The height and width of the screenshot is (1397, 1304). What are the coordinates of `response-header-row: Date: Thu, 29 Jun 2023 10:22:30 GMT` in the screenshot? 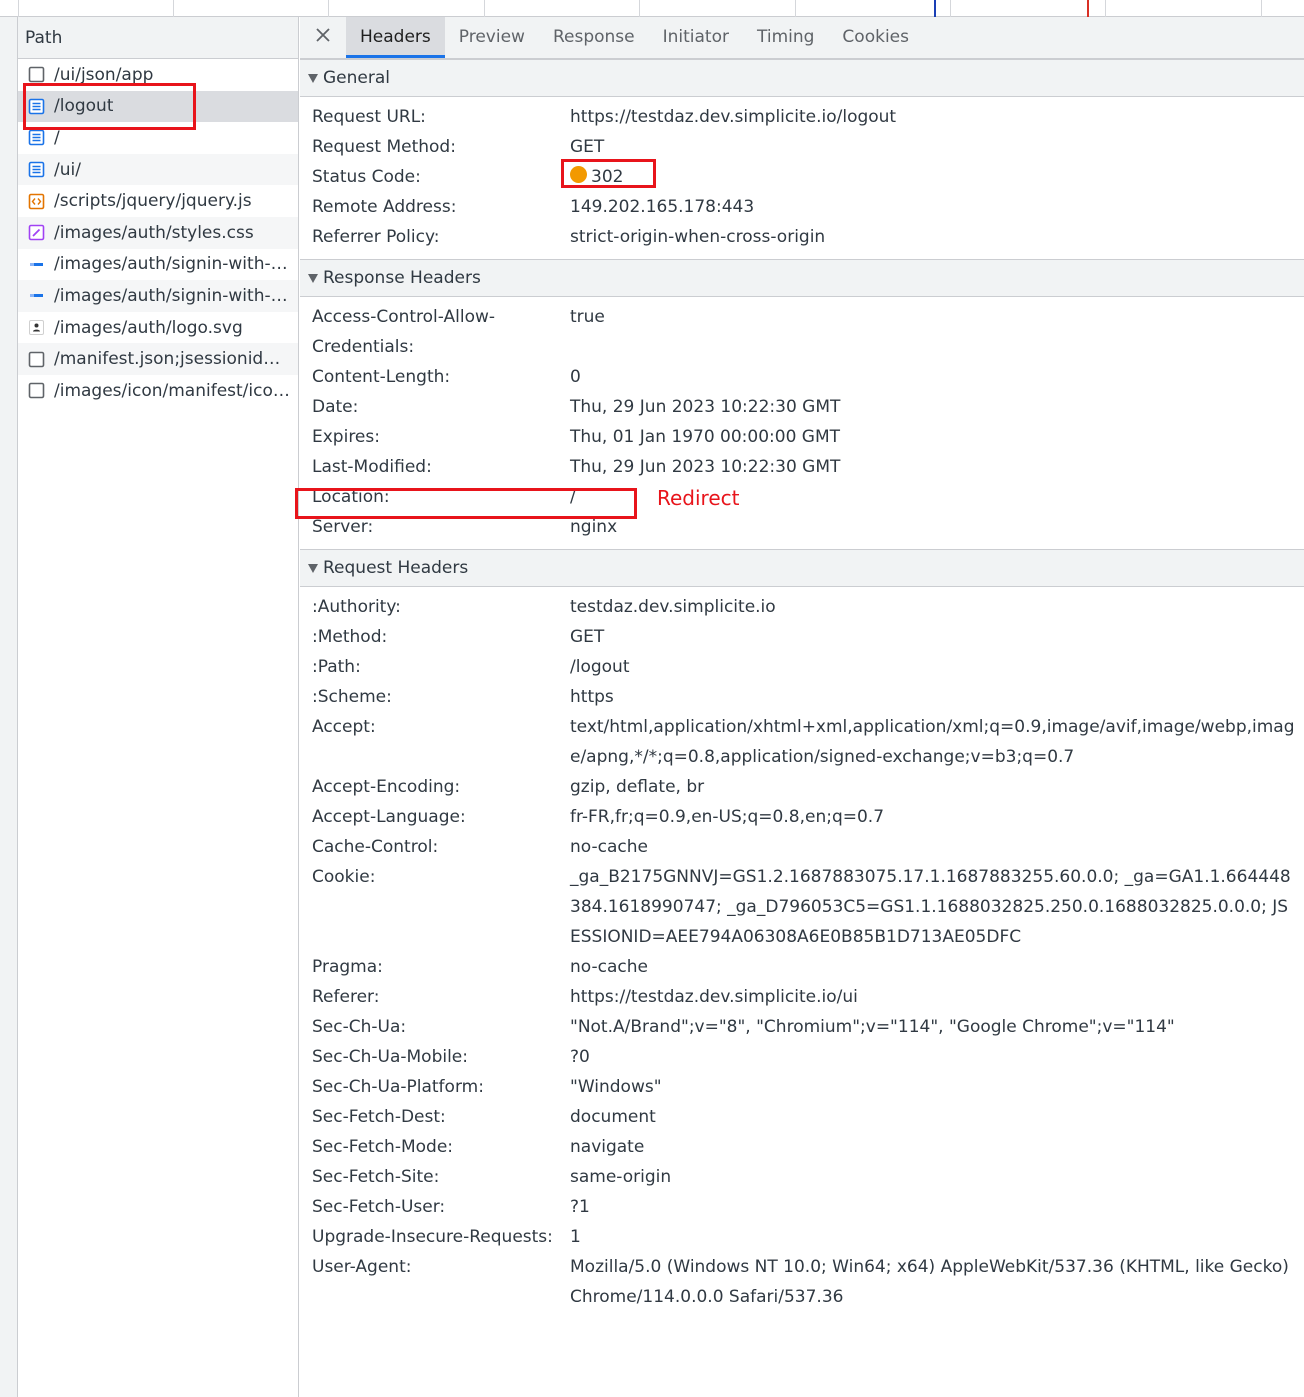 It's located at (808, 407).